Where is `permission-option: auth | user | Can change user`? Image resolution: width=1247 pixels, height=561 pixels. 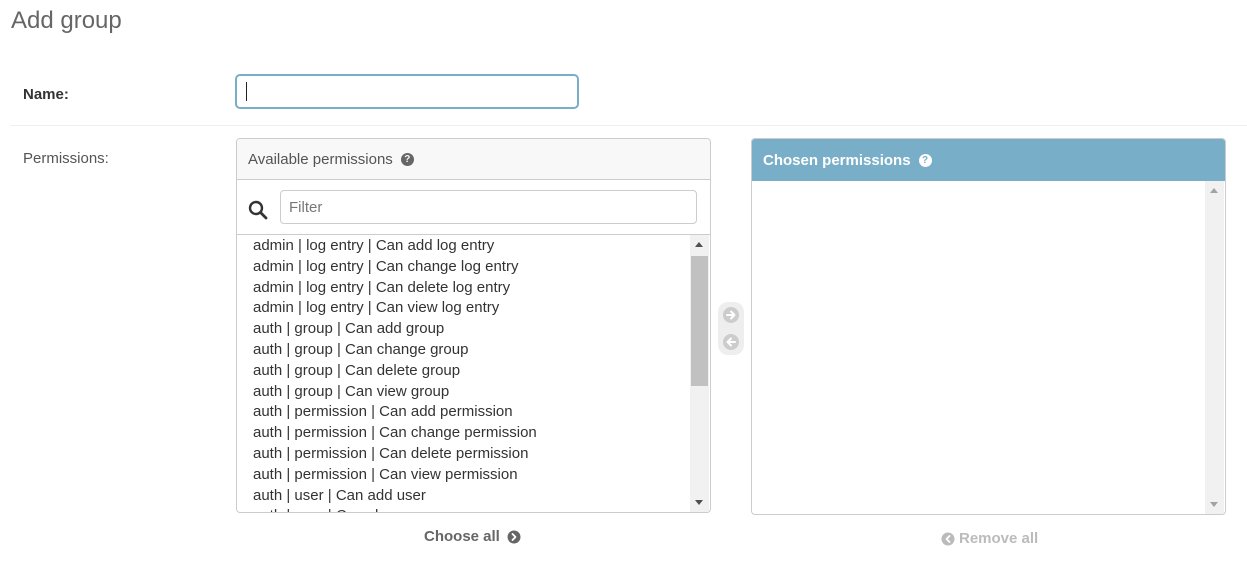
permission-option: auth | user | Can change user is located at coordinates (473, 509).